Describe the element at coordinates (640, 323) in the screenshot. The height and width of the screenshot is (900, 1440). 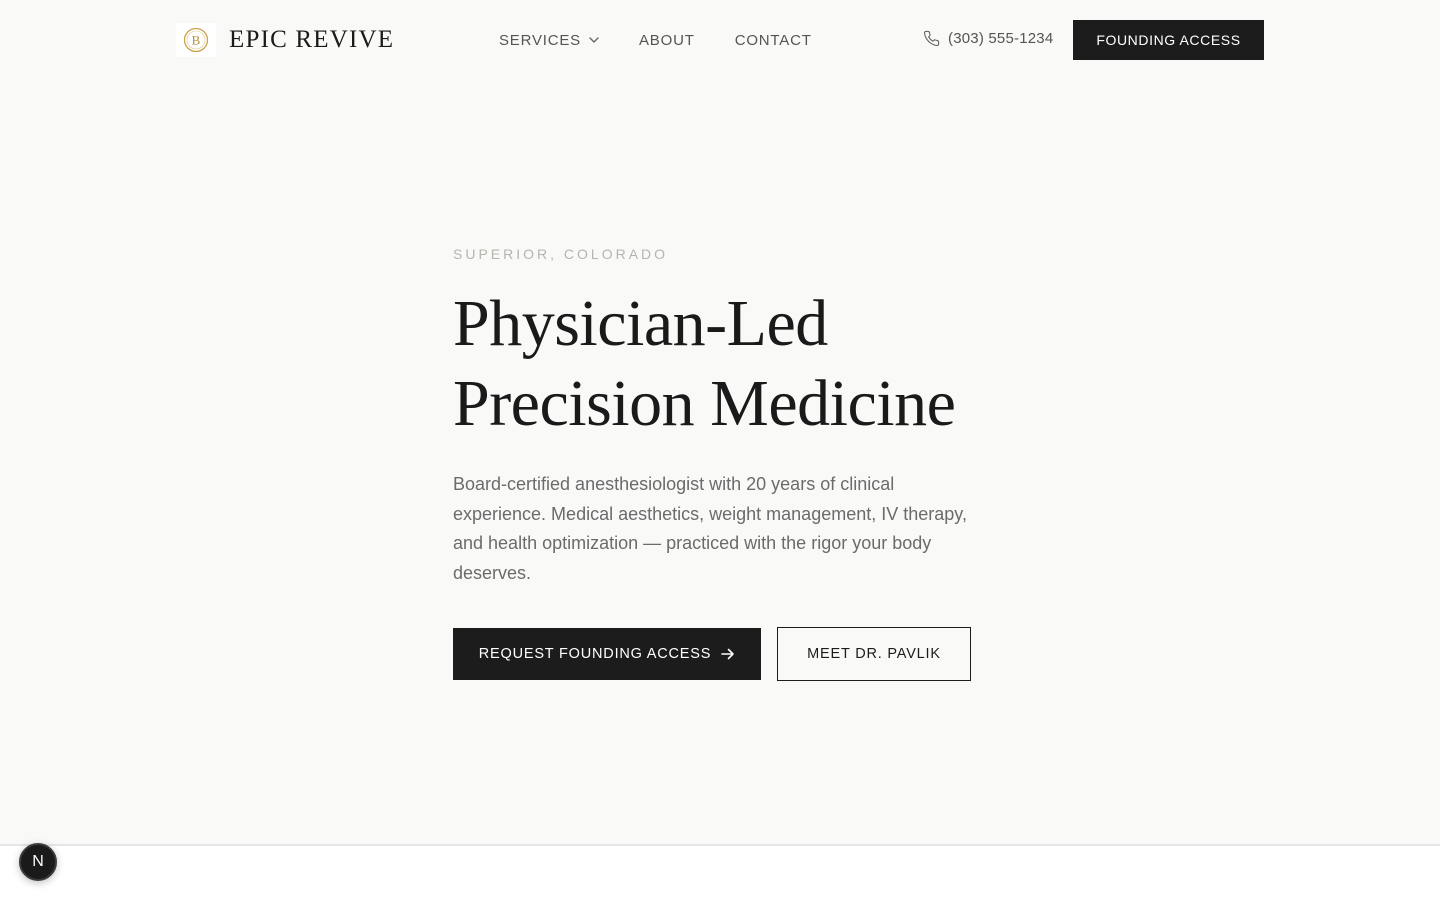
I see `hero-headline-line-1: Physician-Led` at that location.